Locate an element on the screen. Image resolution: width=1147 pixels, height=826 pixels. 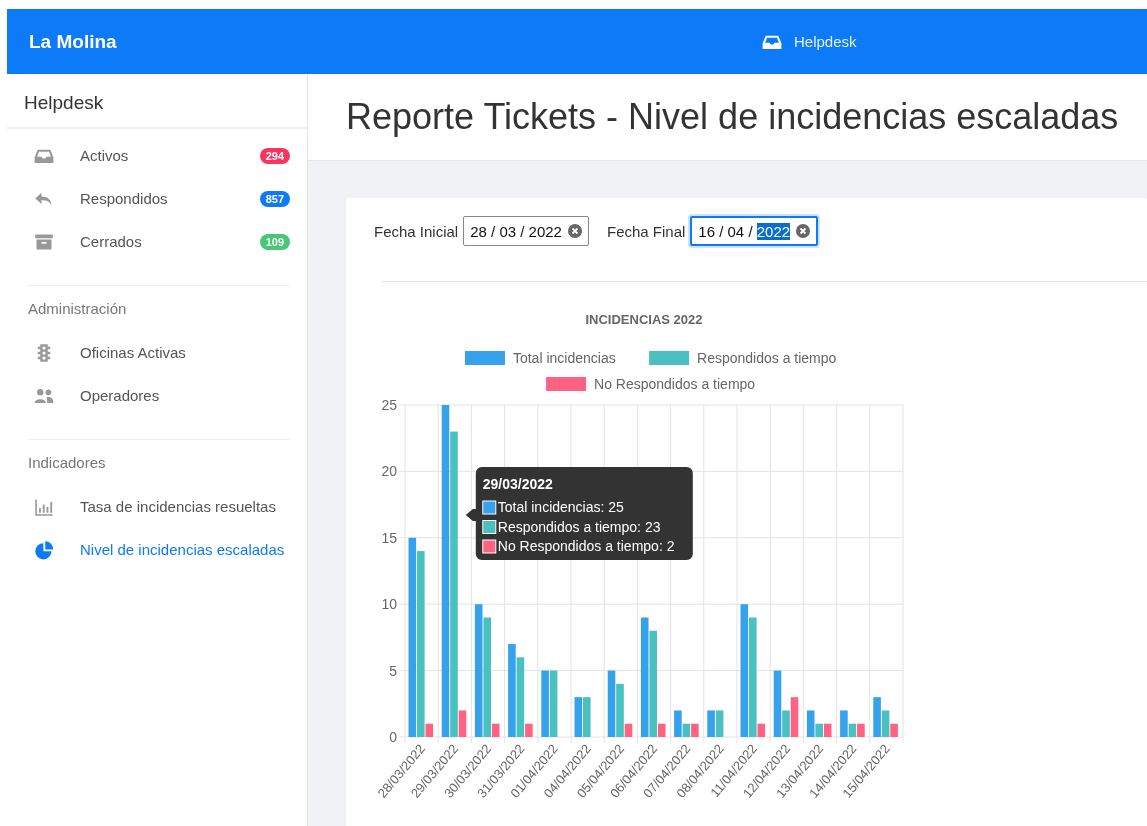
sidebar-item: Tasa de incidencias resueltas is located at coordinates (159, 506).